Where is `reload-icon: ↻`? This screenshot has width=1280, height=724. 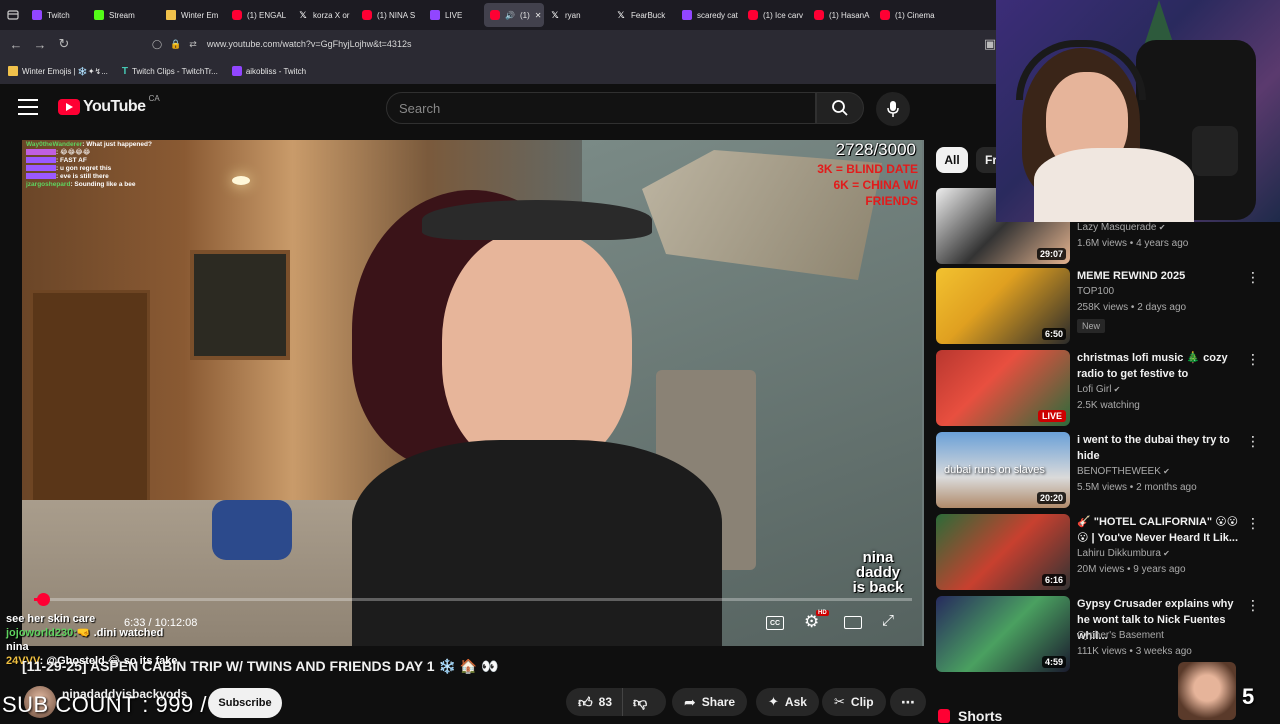 reload-icon: ↻ is located at coordinates (64, 44).